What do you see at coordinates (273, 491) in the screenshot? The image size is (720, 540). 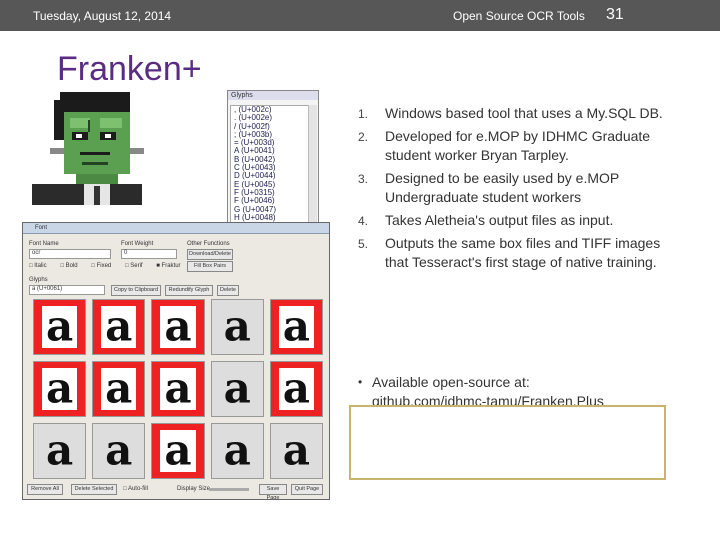 I see `save-page-button: Save Page` at bounding box center [273, 491].